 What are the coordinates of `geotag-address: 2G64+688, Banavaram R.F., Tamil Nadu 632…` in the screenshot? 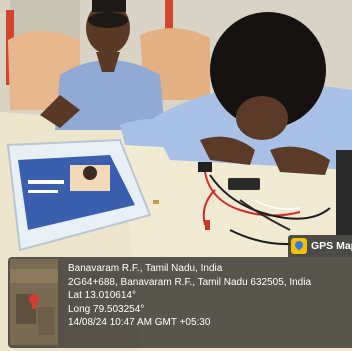 It's located at (190, 282).